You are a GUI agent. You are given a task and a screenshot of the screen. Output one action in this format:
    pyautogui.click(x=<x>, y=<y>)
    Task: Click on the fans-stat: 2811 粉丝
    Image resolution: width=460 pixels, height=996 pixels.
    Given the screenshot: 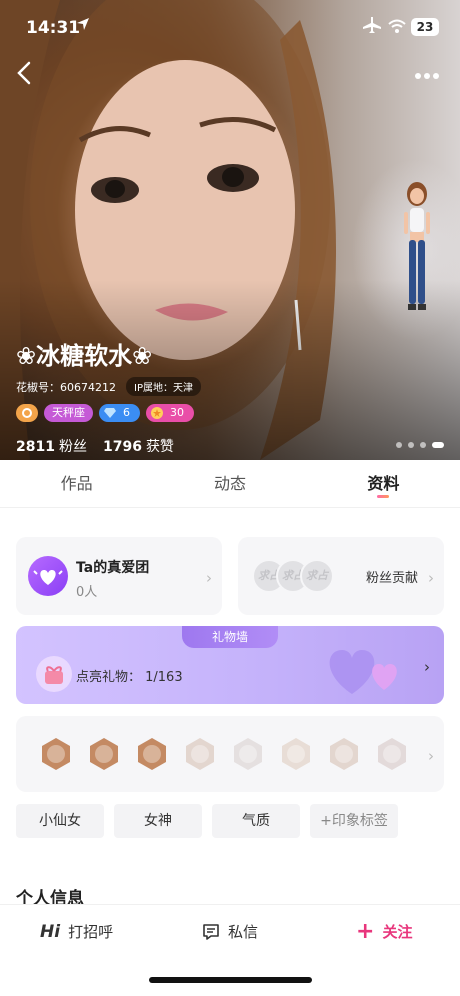 What is the action you would take?
    pyautogui.click(x=51, y=446)
    